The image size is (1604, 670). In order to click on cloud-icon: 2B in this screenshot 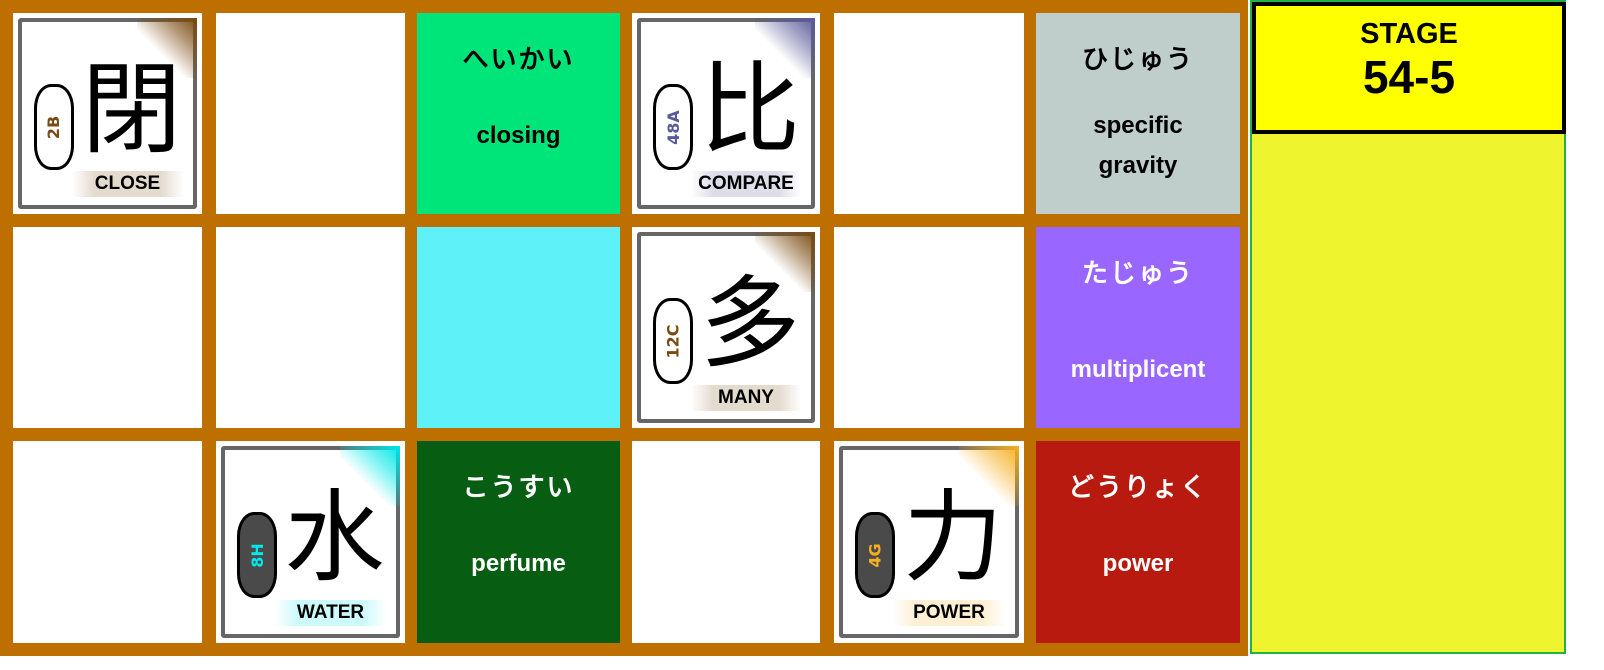, I will do `click(54, 127)`.